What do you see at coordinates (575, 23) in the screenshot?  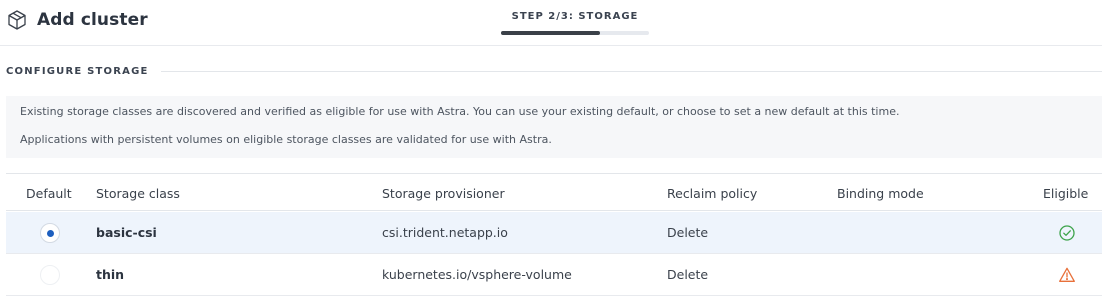 I see `step-indicator: STEP 2/3: STORAGE` at bounding box center [575, 23].